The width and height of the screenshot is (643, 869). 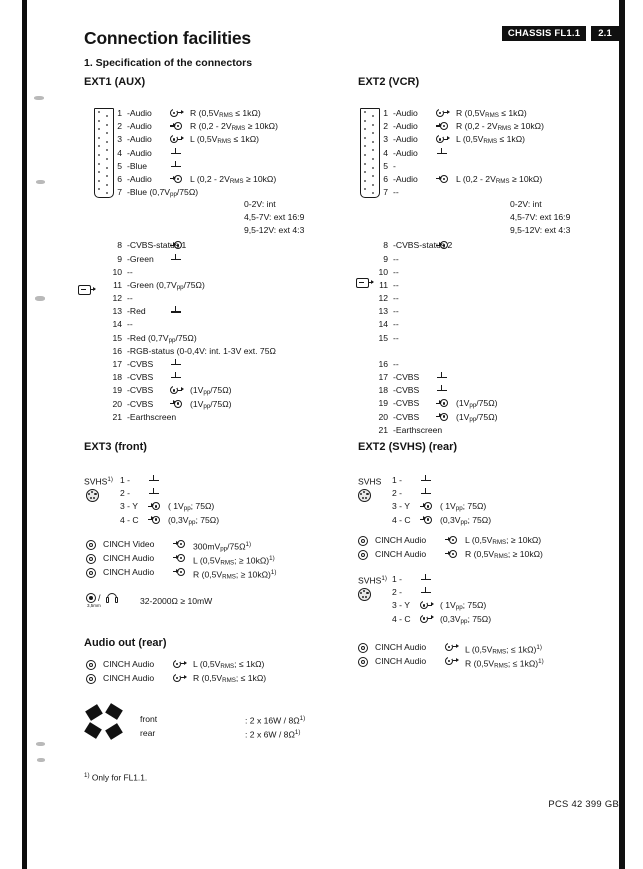 I want to click on chassis-badge: CHASSIS FL1.1, so click(x=544, y=33).